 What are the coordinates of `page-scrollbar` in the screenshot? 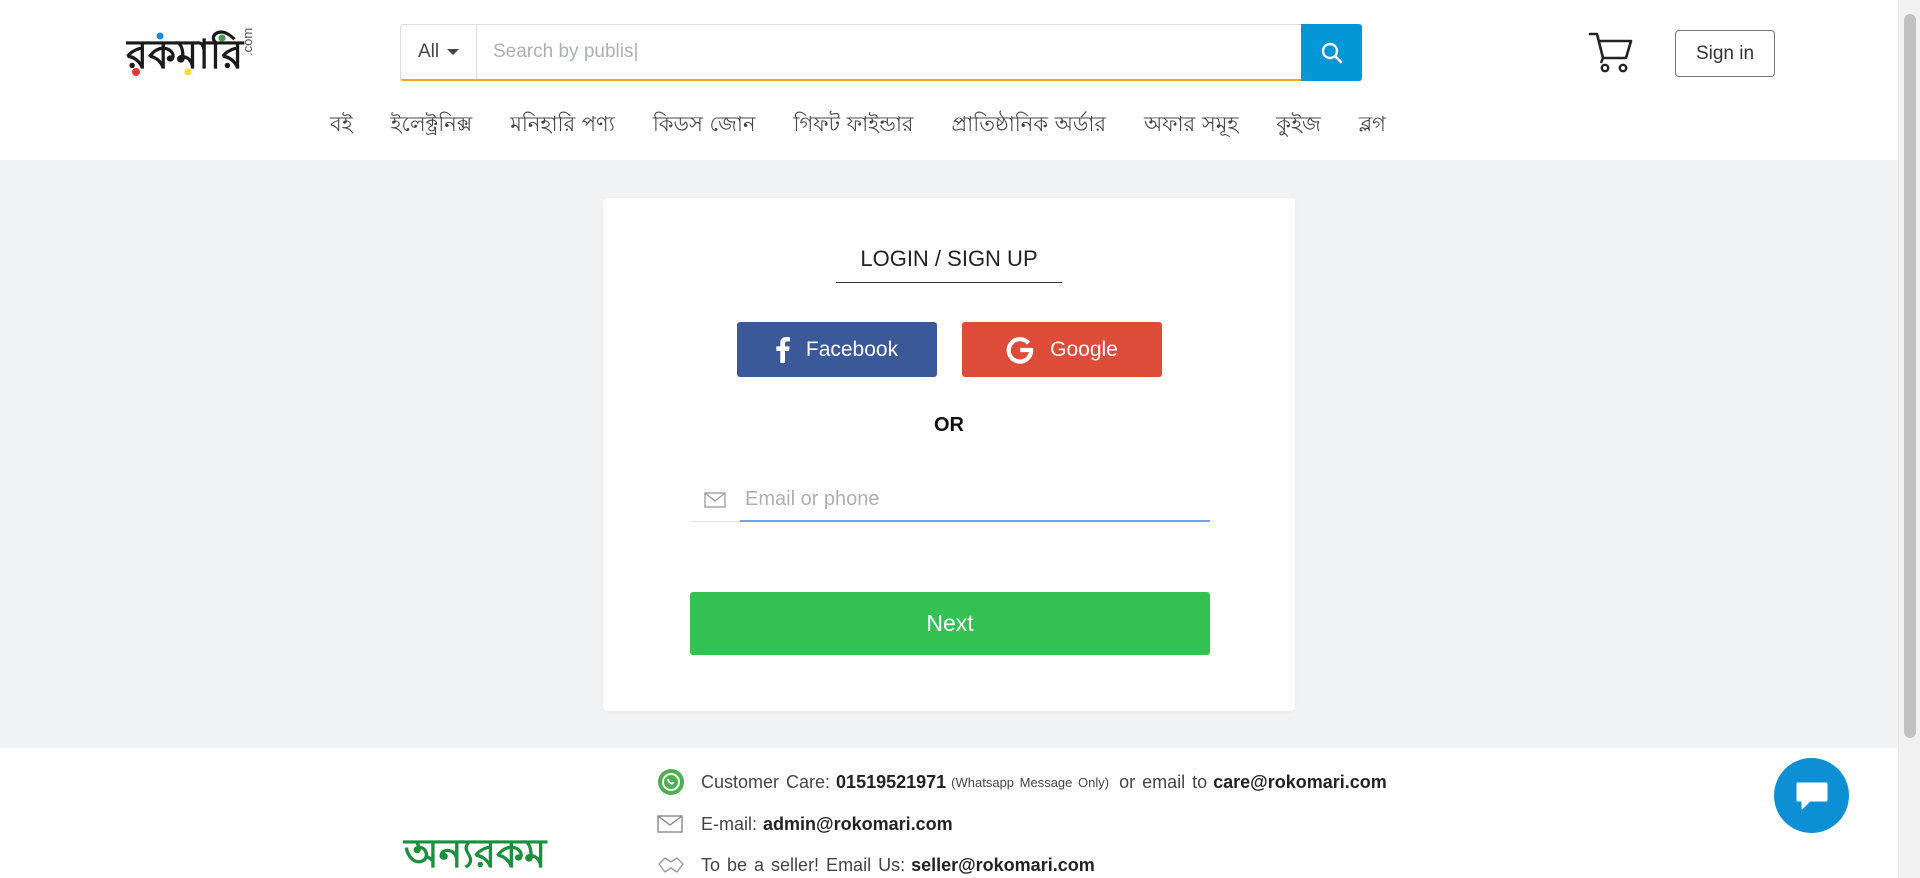 It's located at (1909, 439).